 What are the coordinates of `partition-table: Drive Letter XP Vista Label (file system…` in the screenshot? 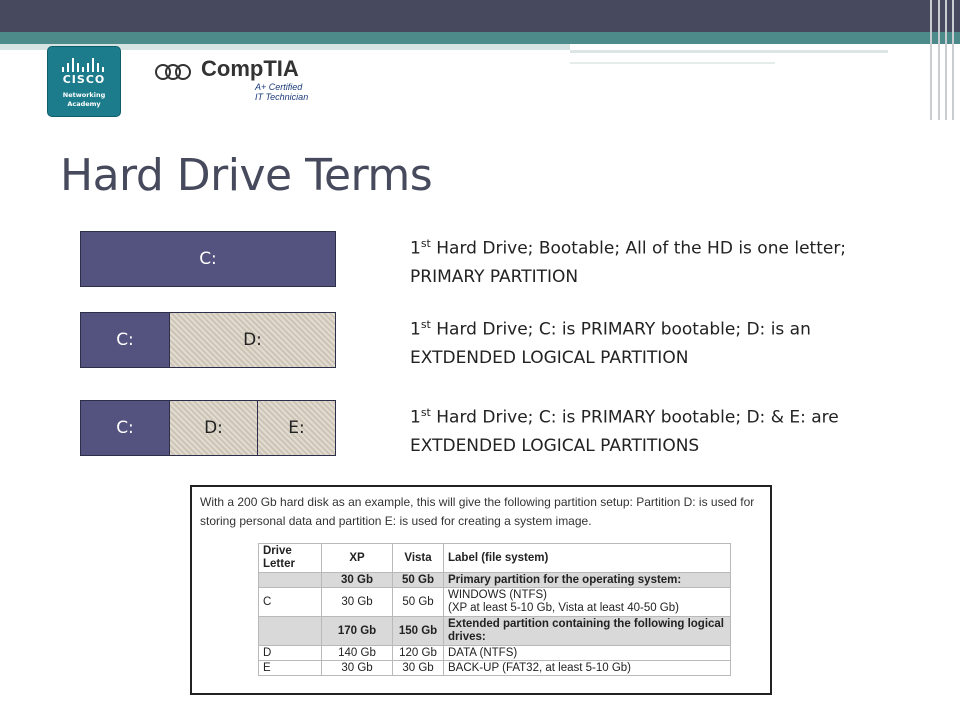 It's located at (494, 609).